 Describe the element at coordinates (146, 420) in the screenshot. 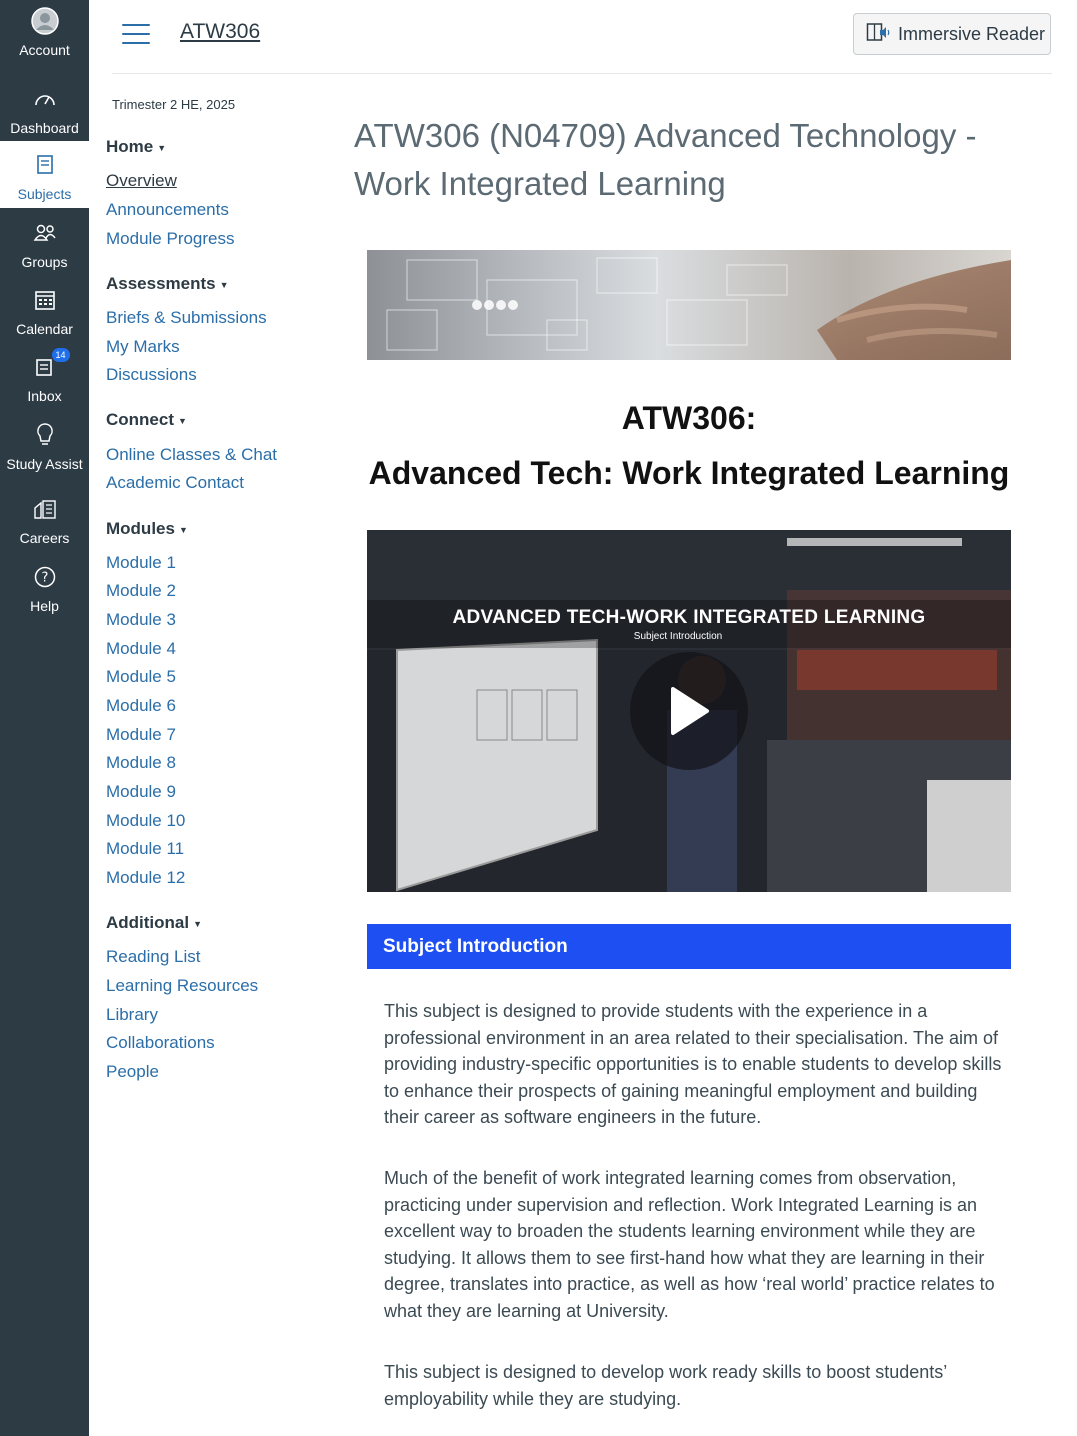

I see `section-connect: Connect ▼` at that location.